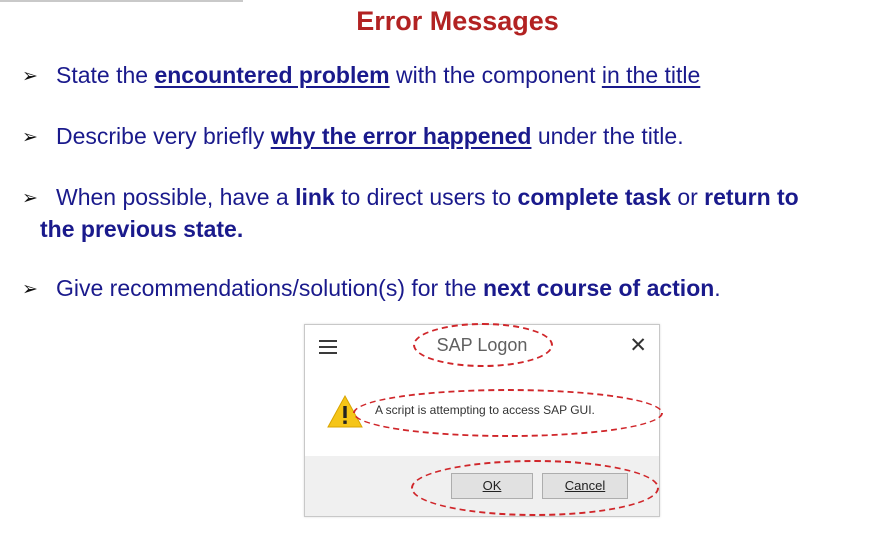 The image size is (887, 537). Describe the element at coordinates (751, 197) in the screenshot. I see `bullet-emphasis: return to` at that location.